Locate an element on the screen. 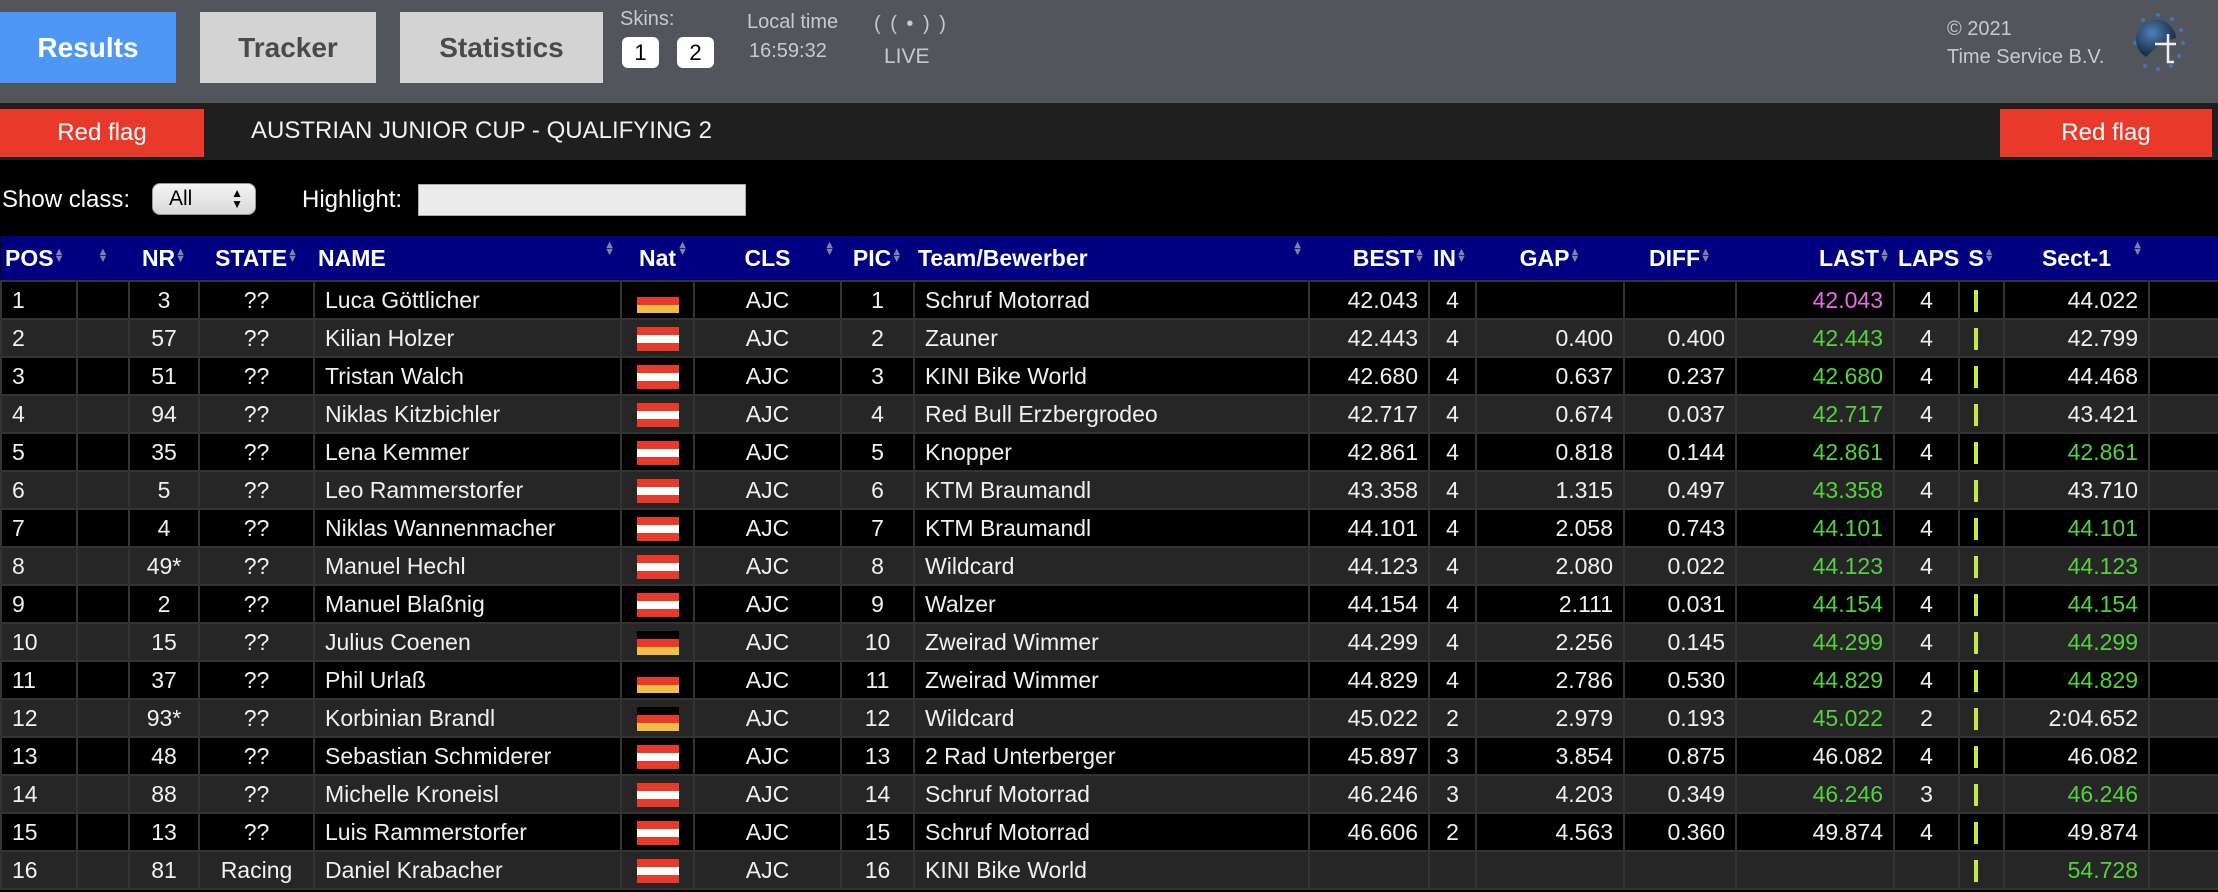 The image size is (2218, 892). column-header-s: S▲ ▼ is located at coordinates (1981, 258).